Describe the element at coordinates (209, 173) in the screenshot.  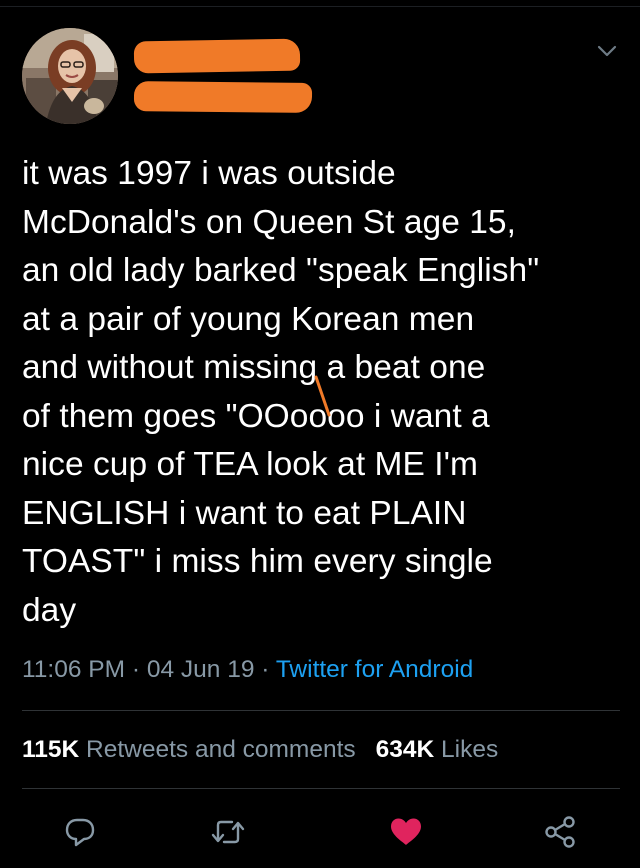
I see `tweet-line: it was 1997 i was outside` at that location.